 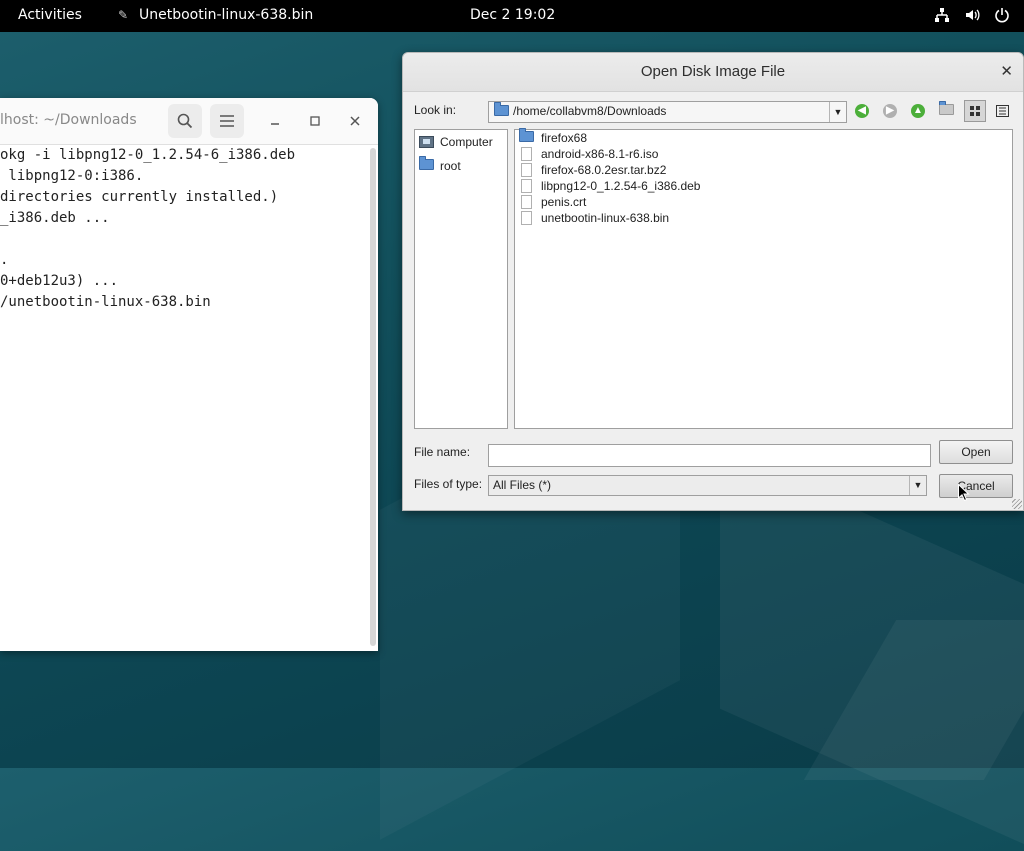 I want to click on file-name: unetbootin-linux-638.bin, so click(x=605, y=218).